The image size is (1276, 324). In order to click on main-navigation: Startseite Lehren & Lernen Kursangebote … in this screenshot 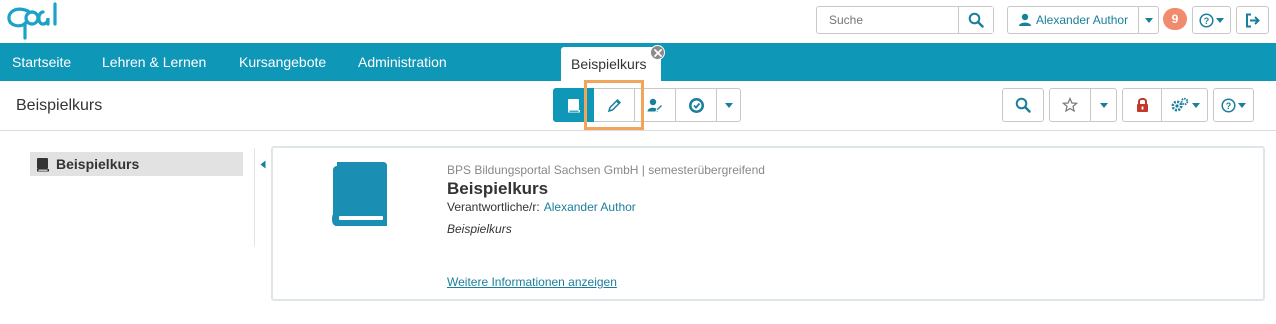, I will do `click(638, 62)`.